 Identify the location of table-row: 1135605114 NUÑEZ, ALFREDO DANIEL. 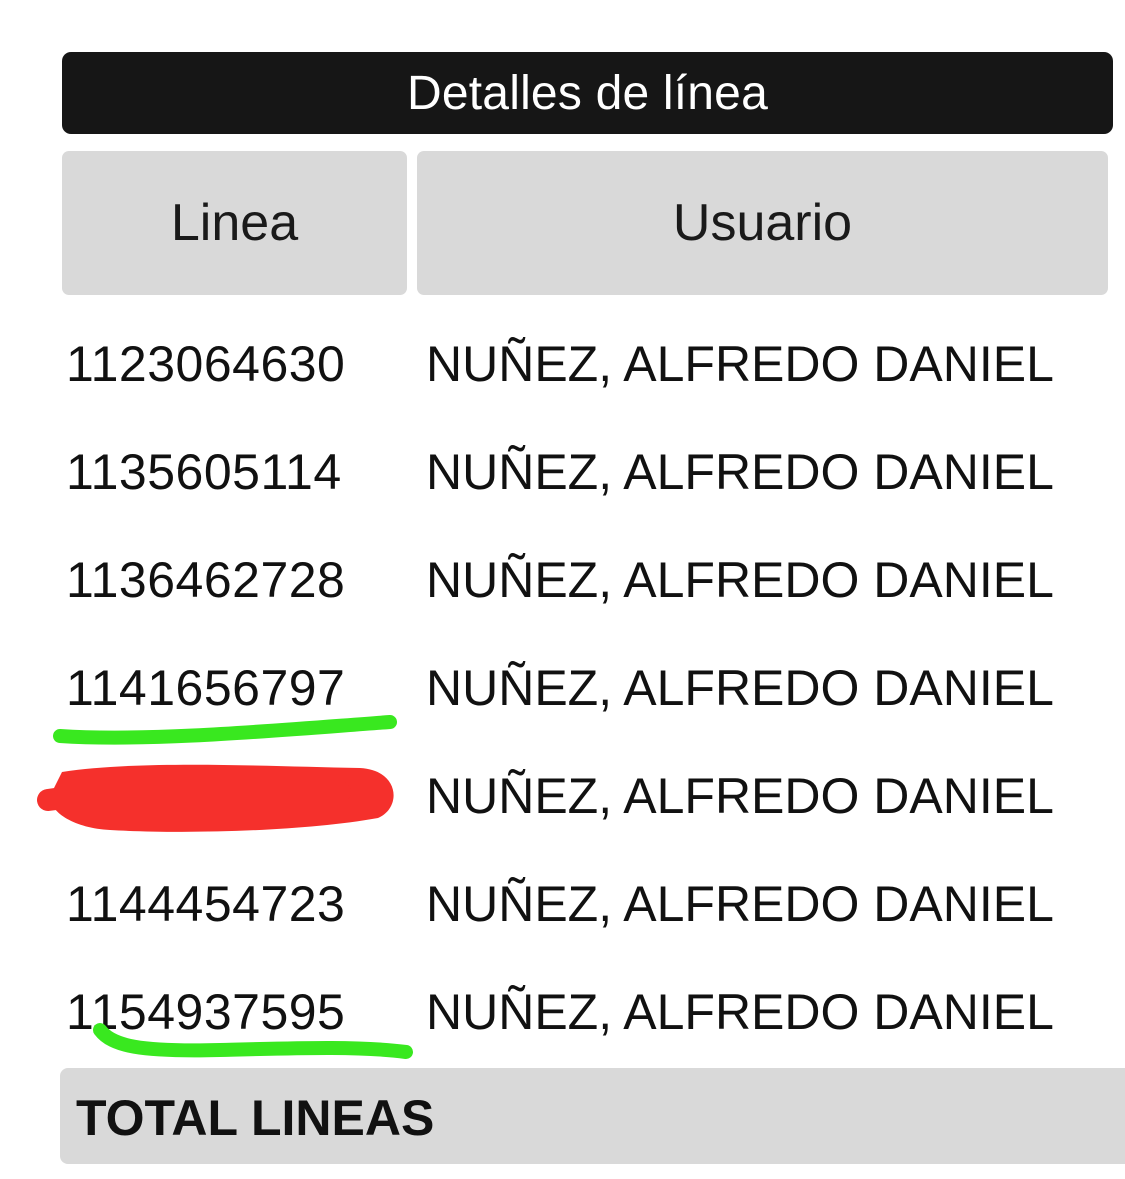
(562, 472).